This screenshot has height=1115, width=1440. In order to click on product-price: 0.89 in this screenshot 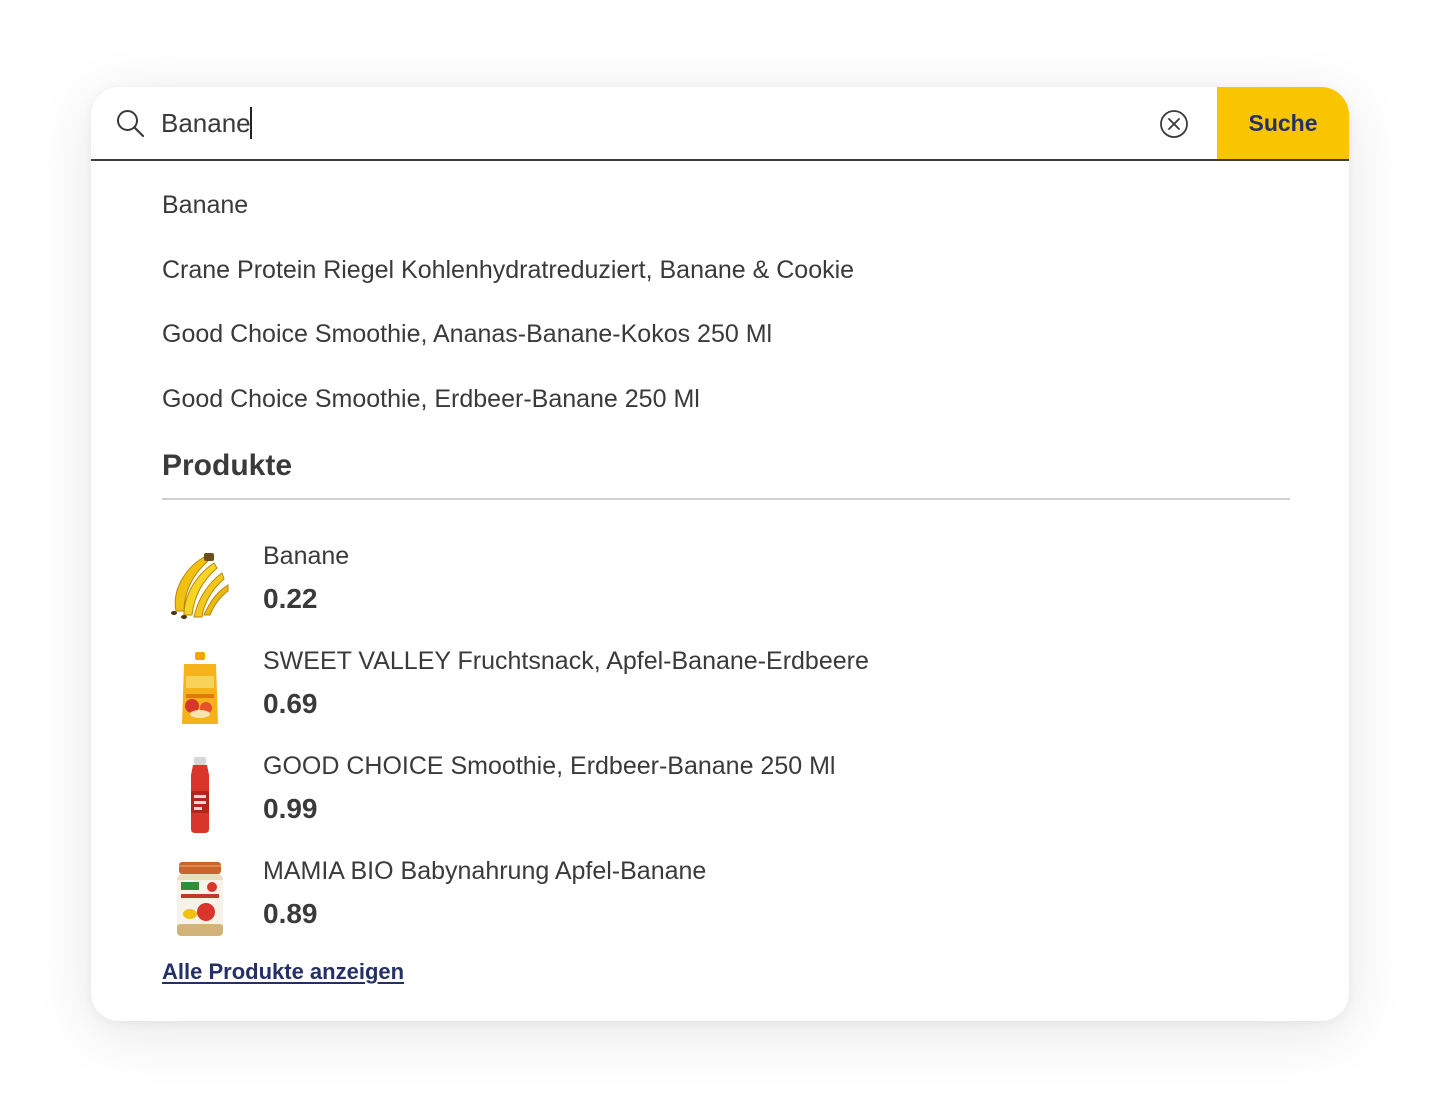, I will do `click(290, 913)`.